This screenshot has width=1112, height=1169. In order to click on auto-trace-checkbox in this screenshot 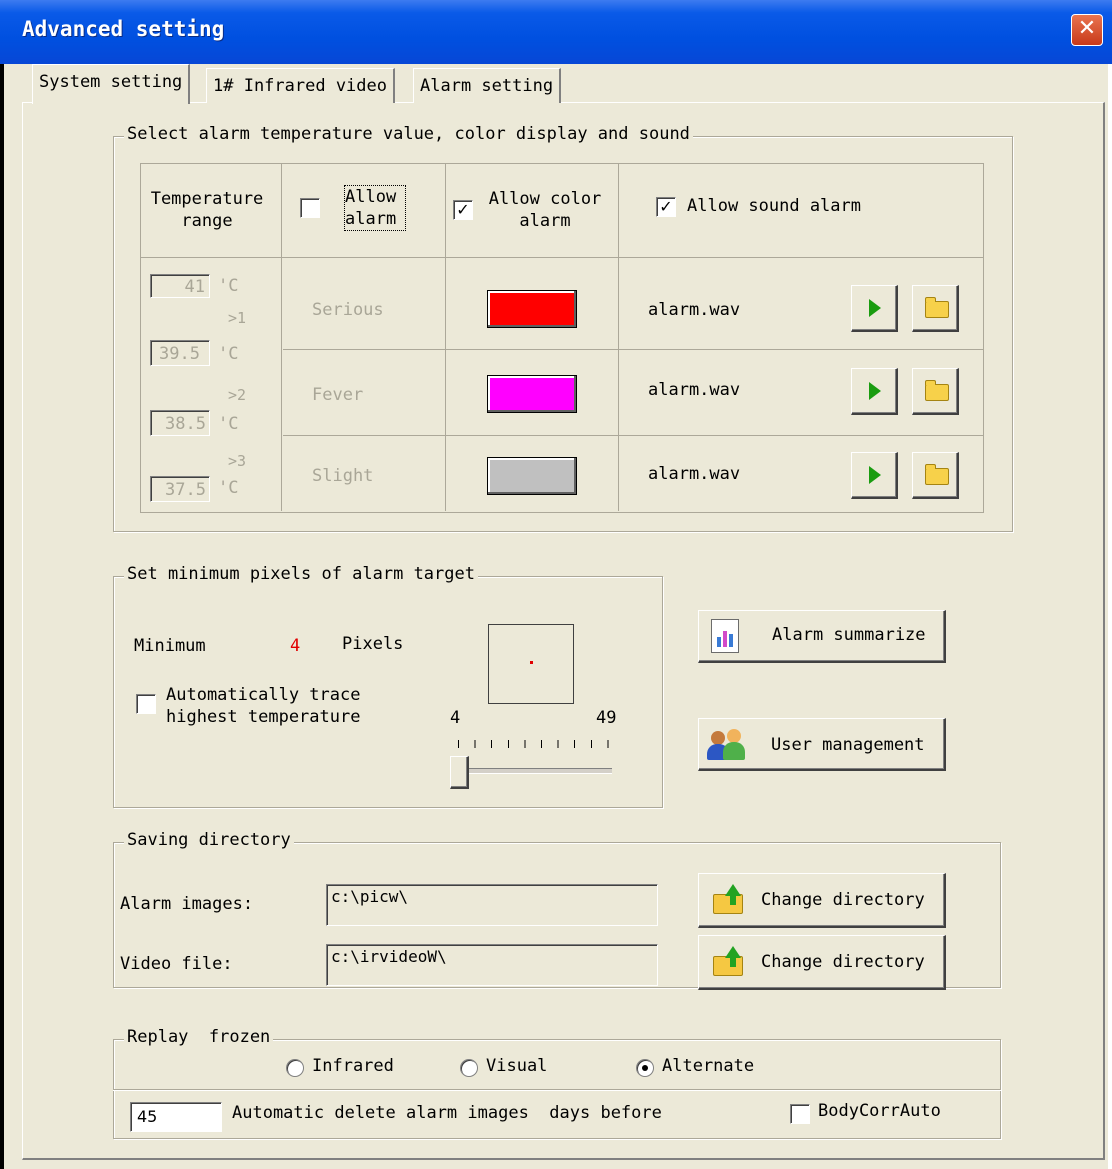, I will do `click(146, 704)`.